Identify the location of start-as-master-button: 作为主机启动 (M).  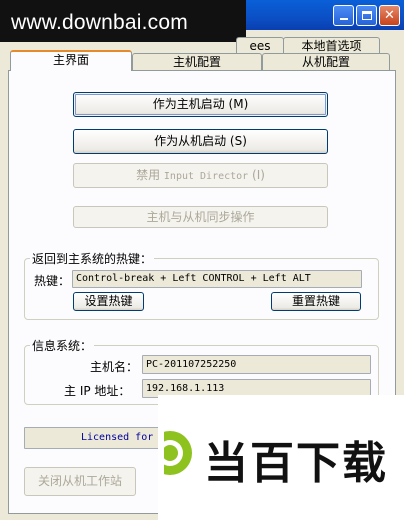
(200, 104).